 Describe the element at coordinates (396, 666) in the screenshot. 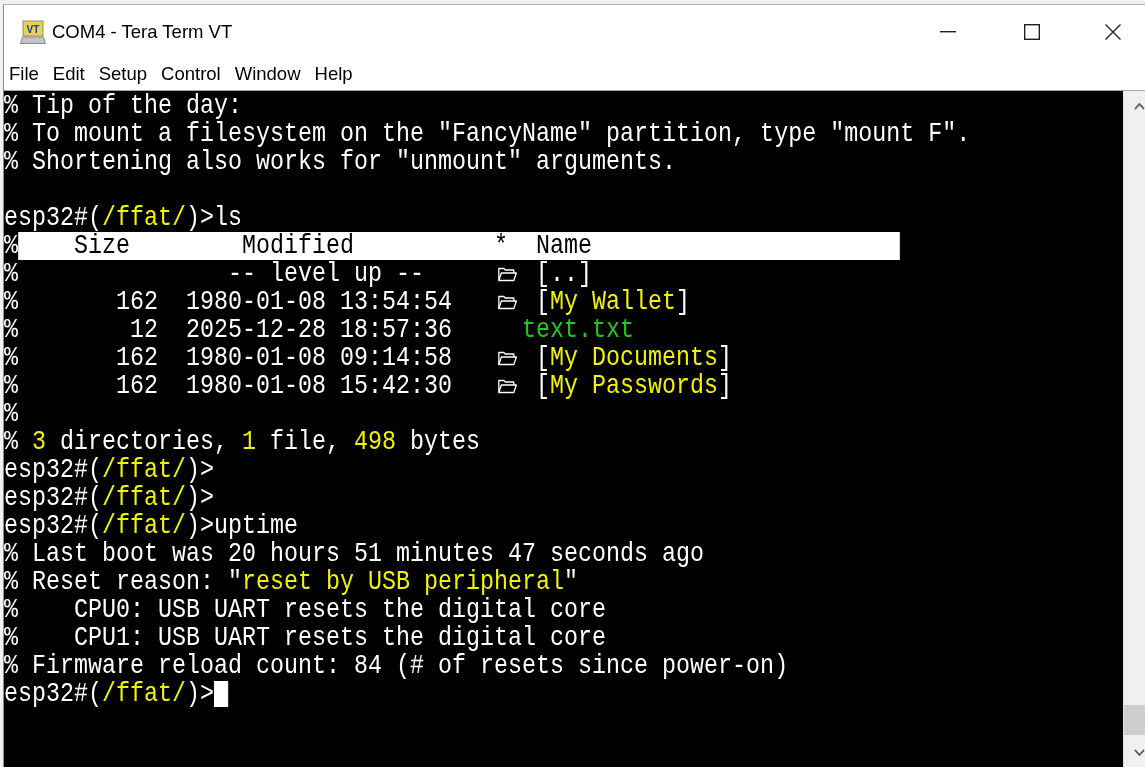

I see `output-line: % Firmware reload count: 84 (# of resets since power-on)` at that location.